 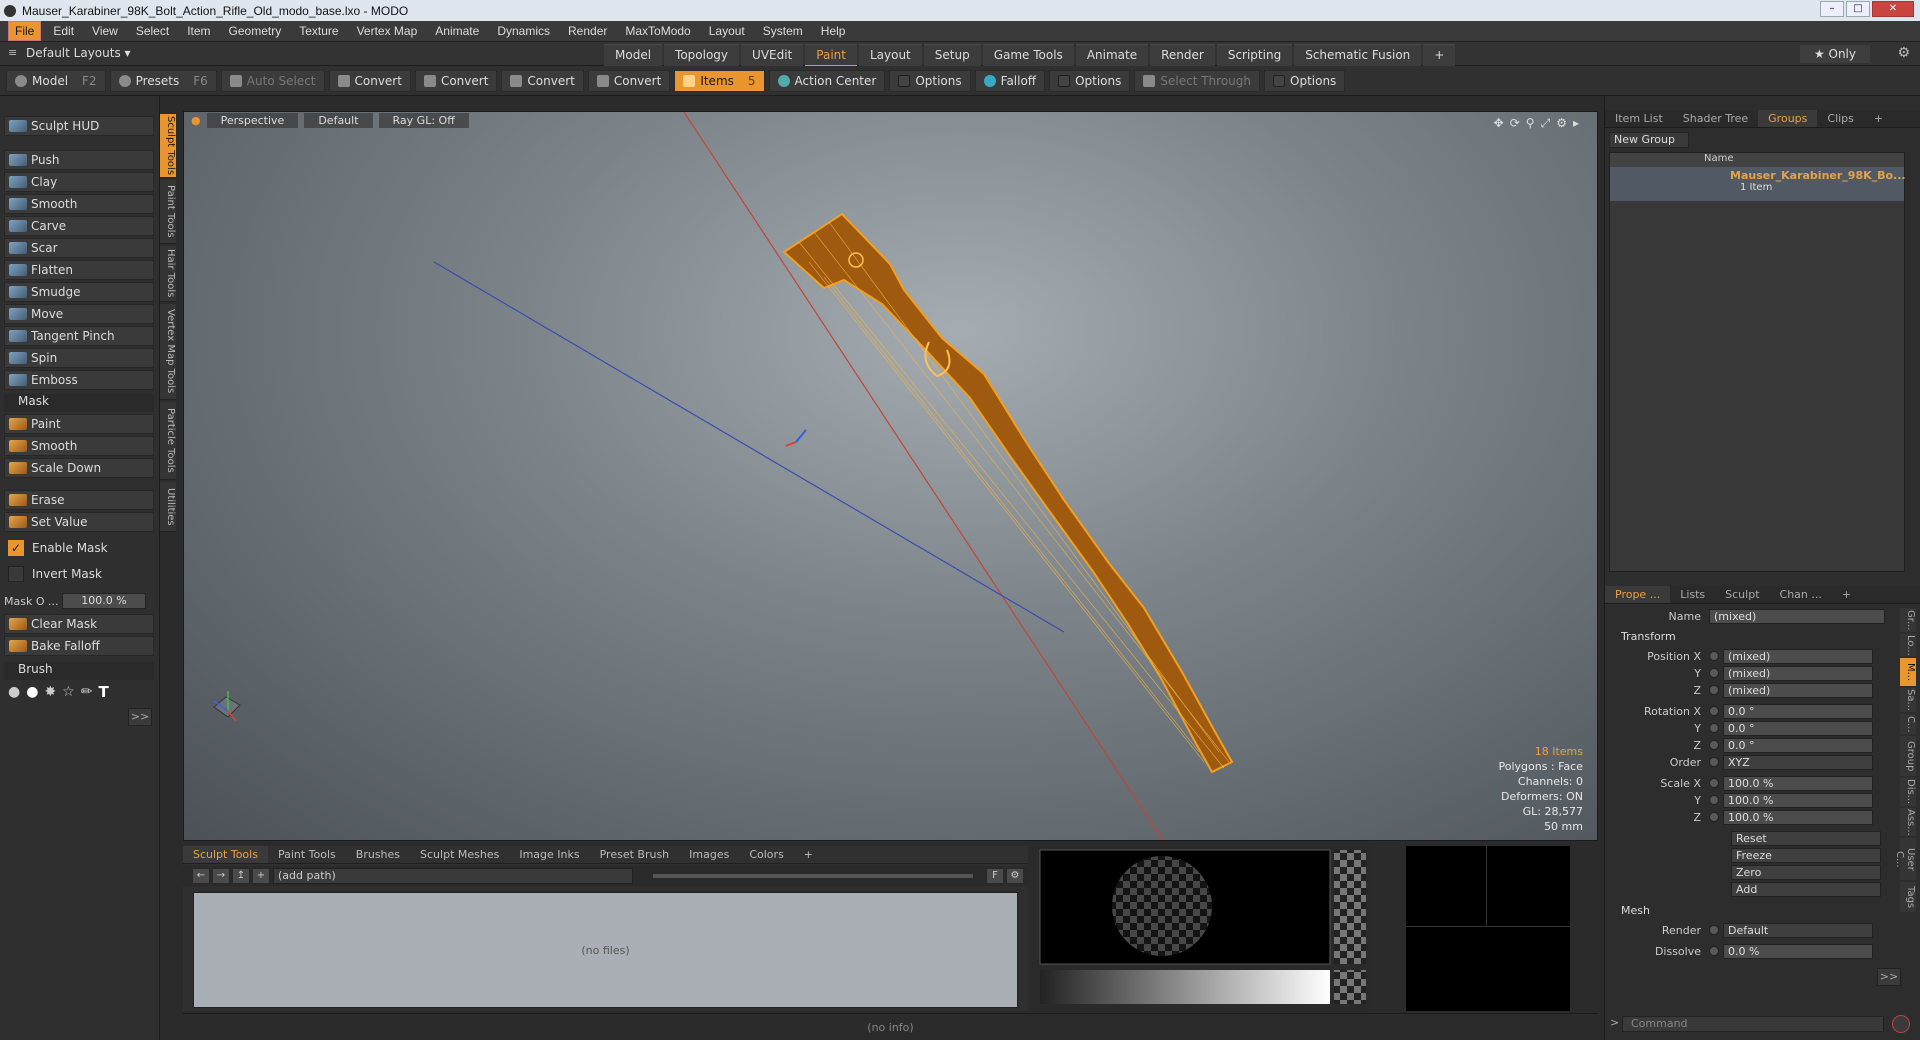 What do you see at coordinates (1797, 616) in the screenshot?
I see `name-field: (mixed)` at bounding box center [1797, 616].